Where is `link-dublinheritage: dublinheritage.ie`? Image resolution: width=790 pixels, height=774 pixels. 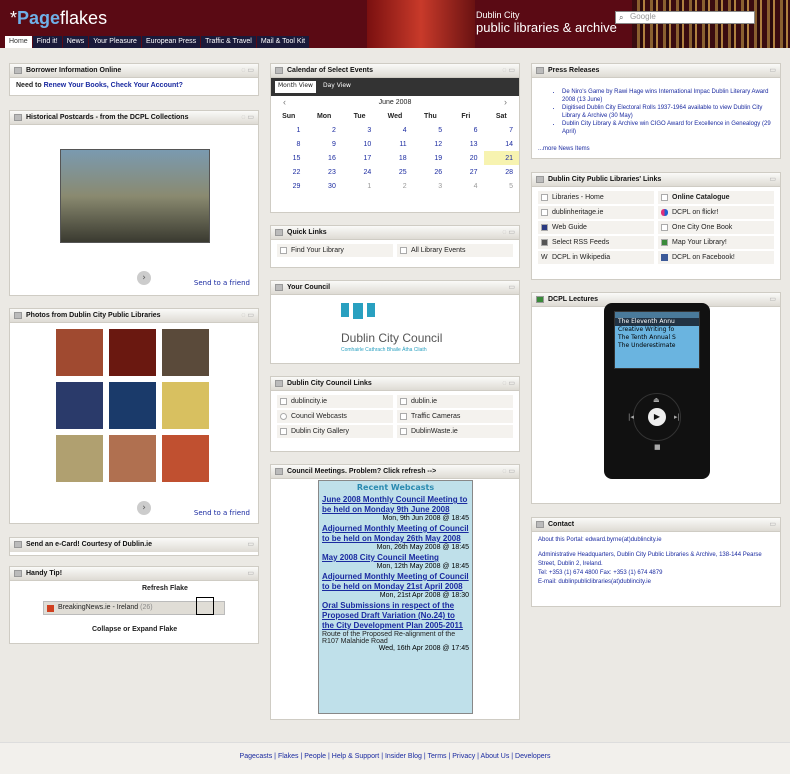
link-dublinheritage: dublinheritage.ie is located at coordinates (596, 212).